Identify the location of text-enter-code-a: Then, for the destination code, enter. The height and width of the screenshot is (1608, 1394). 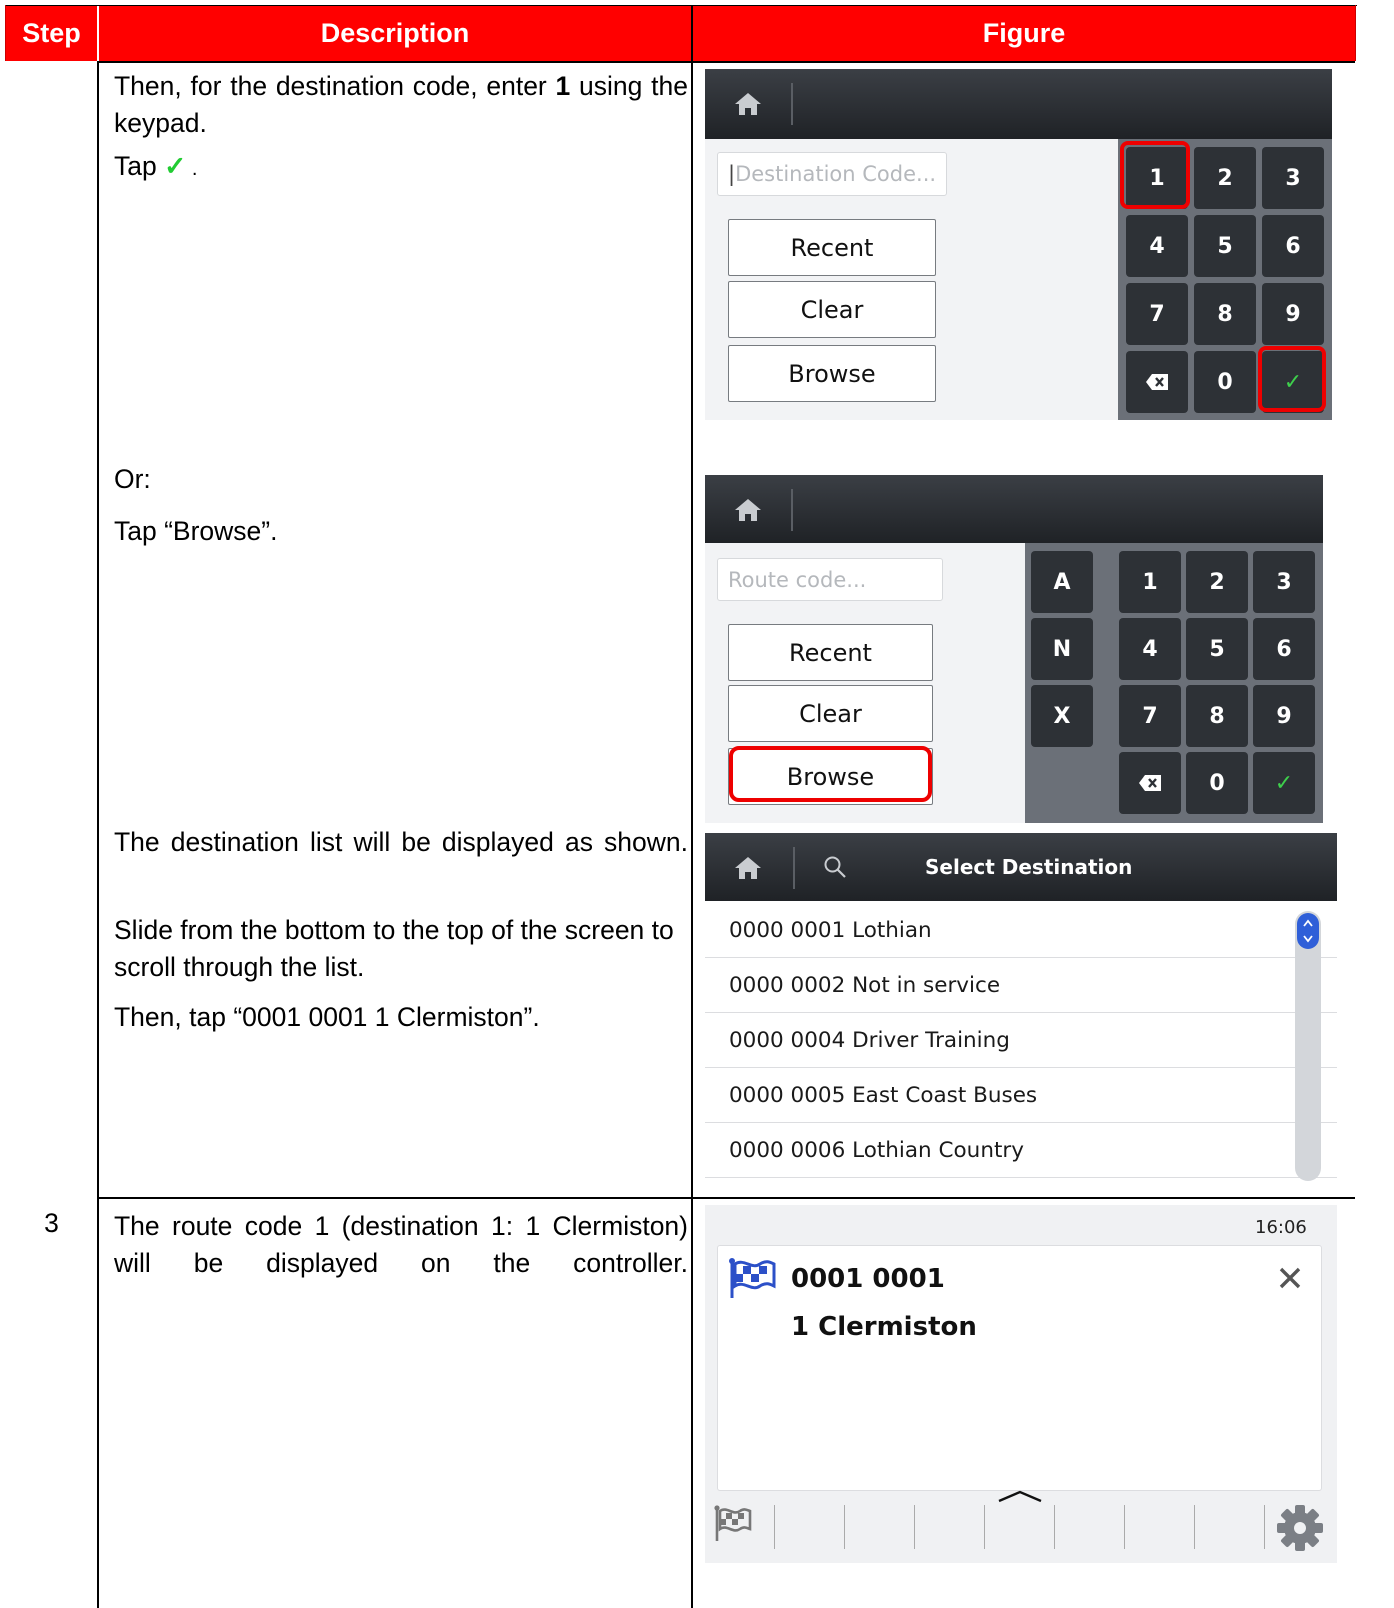
(335, 86).